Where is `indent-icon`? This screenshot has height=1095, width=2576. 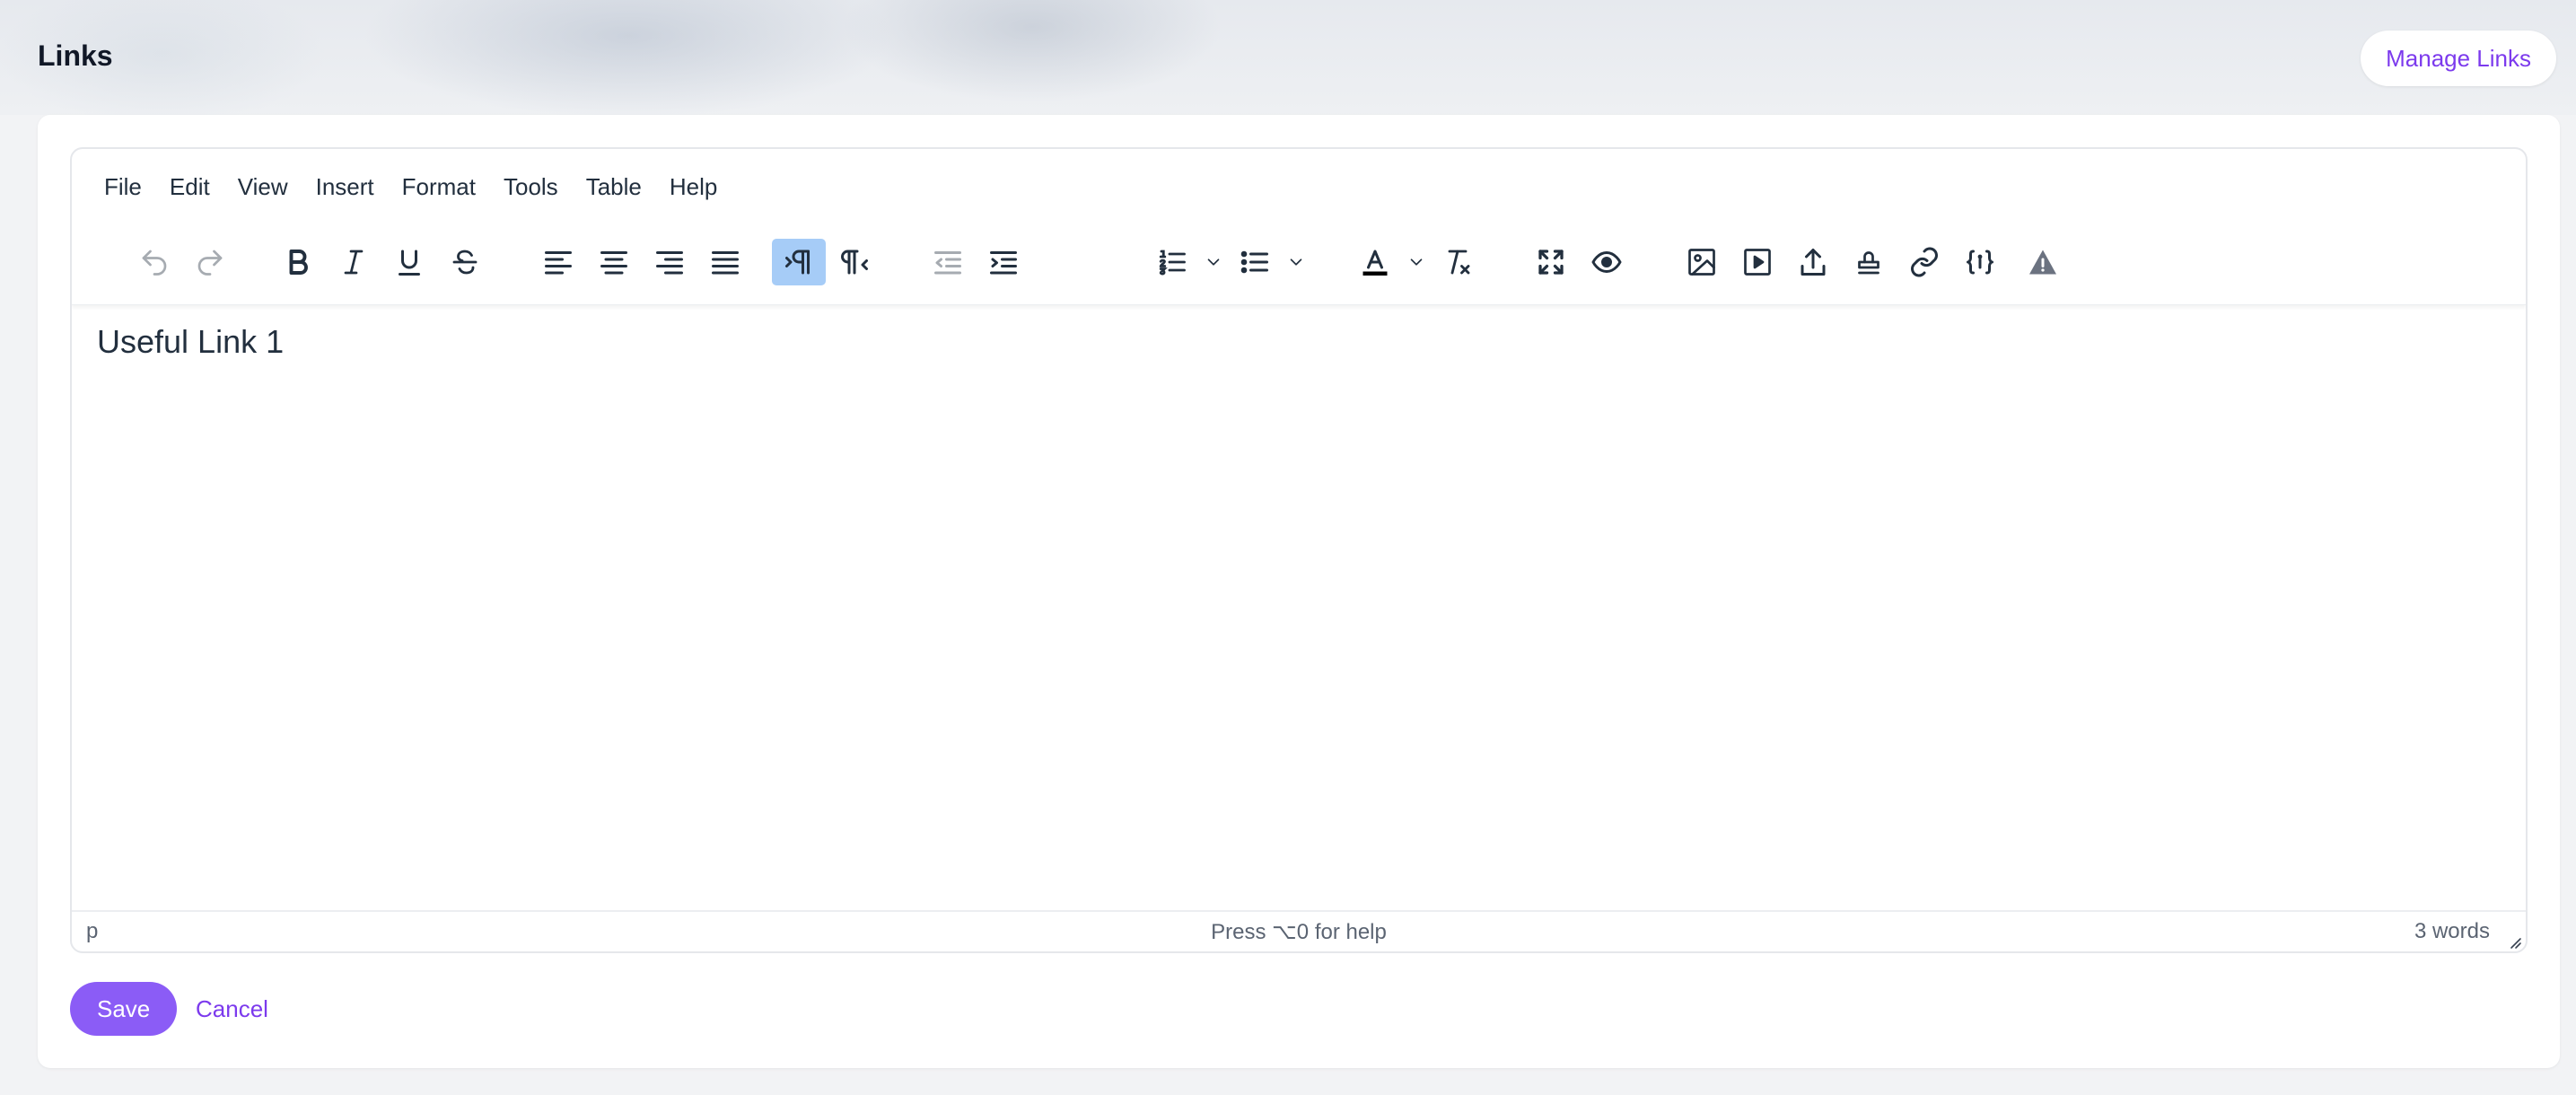
indent-icon is located at coordinates (1003, 263).